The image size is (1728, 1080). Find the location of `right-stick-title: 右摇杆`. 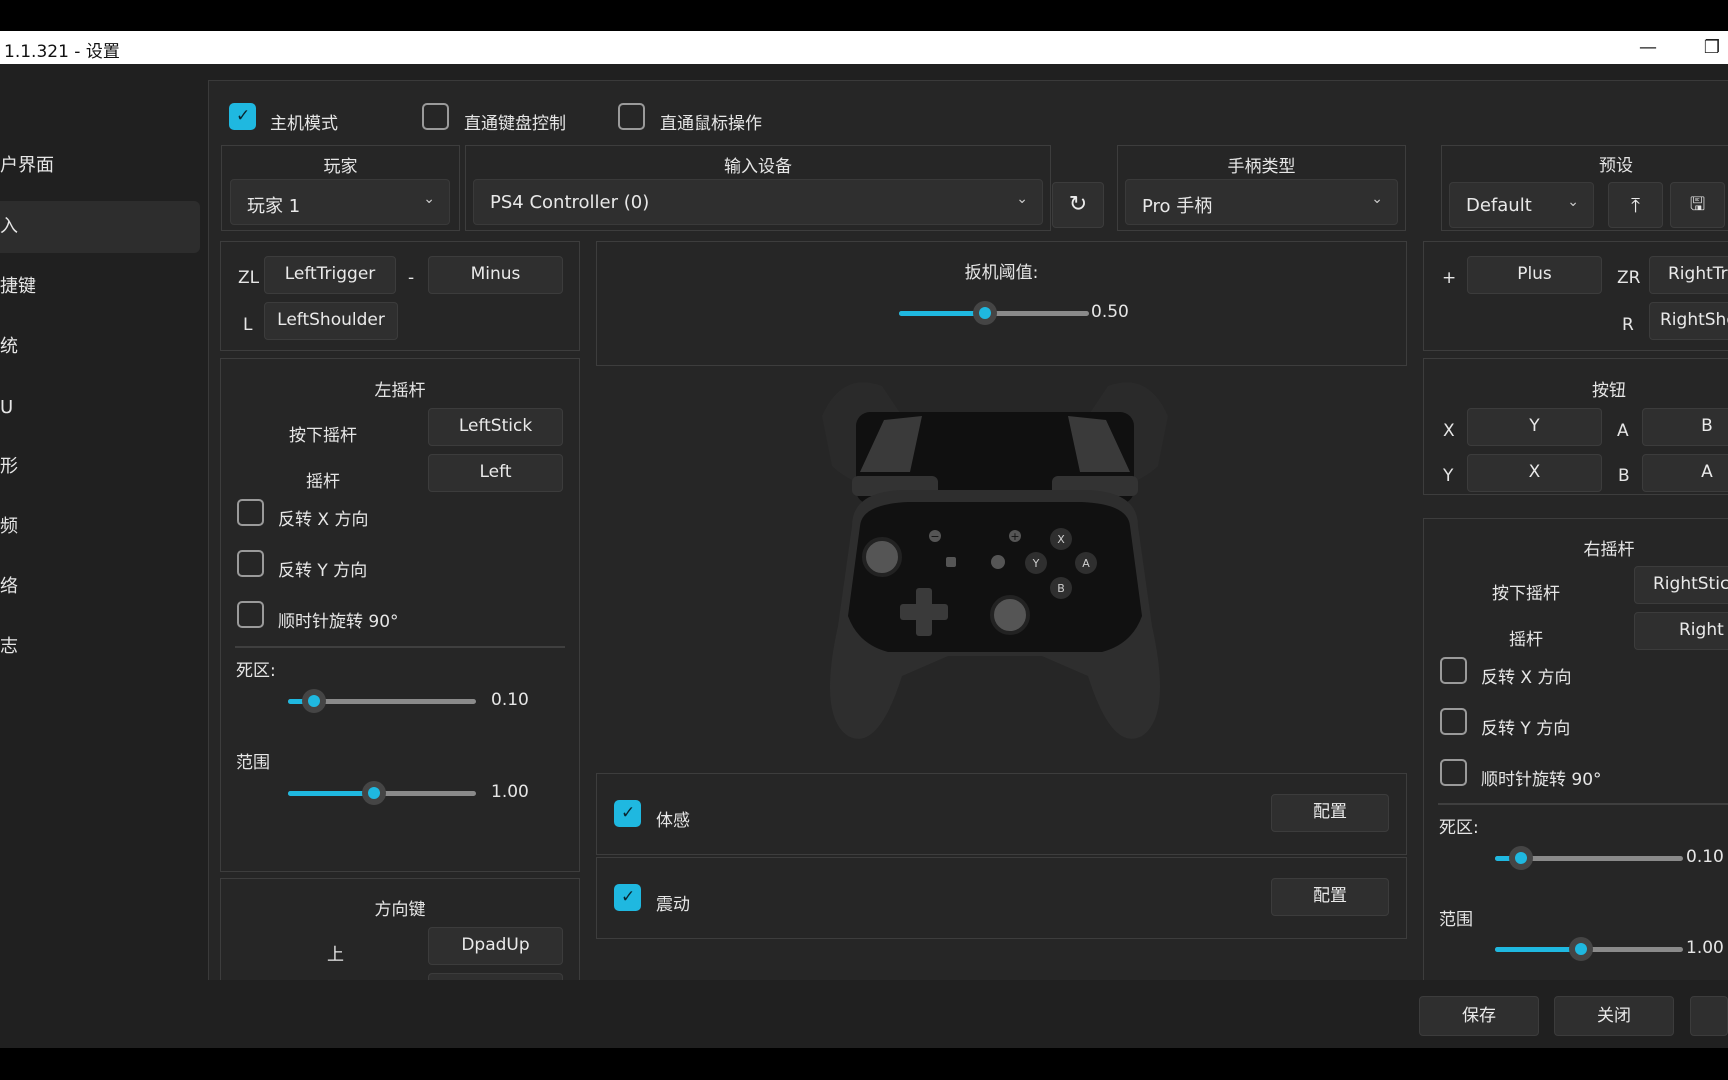

right-stick-title: 右摇杆 is located at coordinates (1609, 550).